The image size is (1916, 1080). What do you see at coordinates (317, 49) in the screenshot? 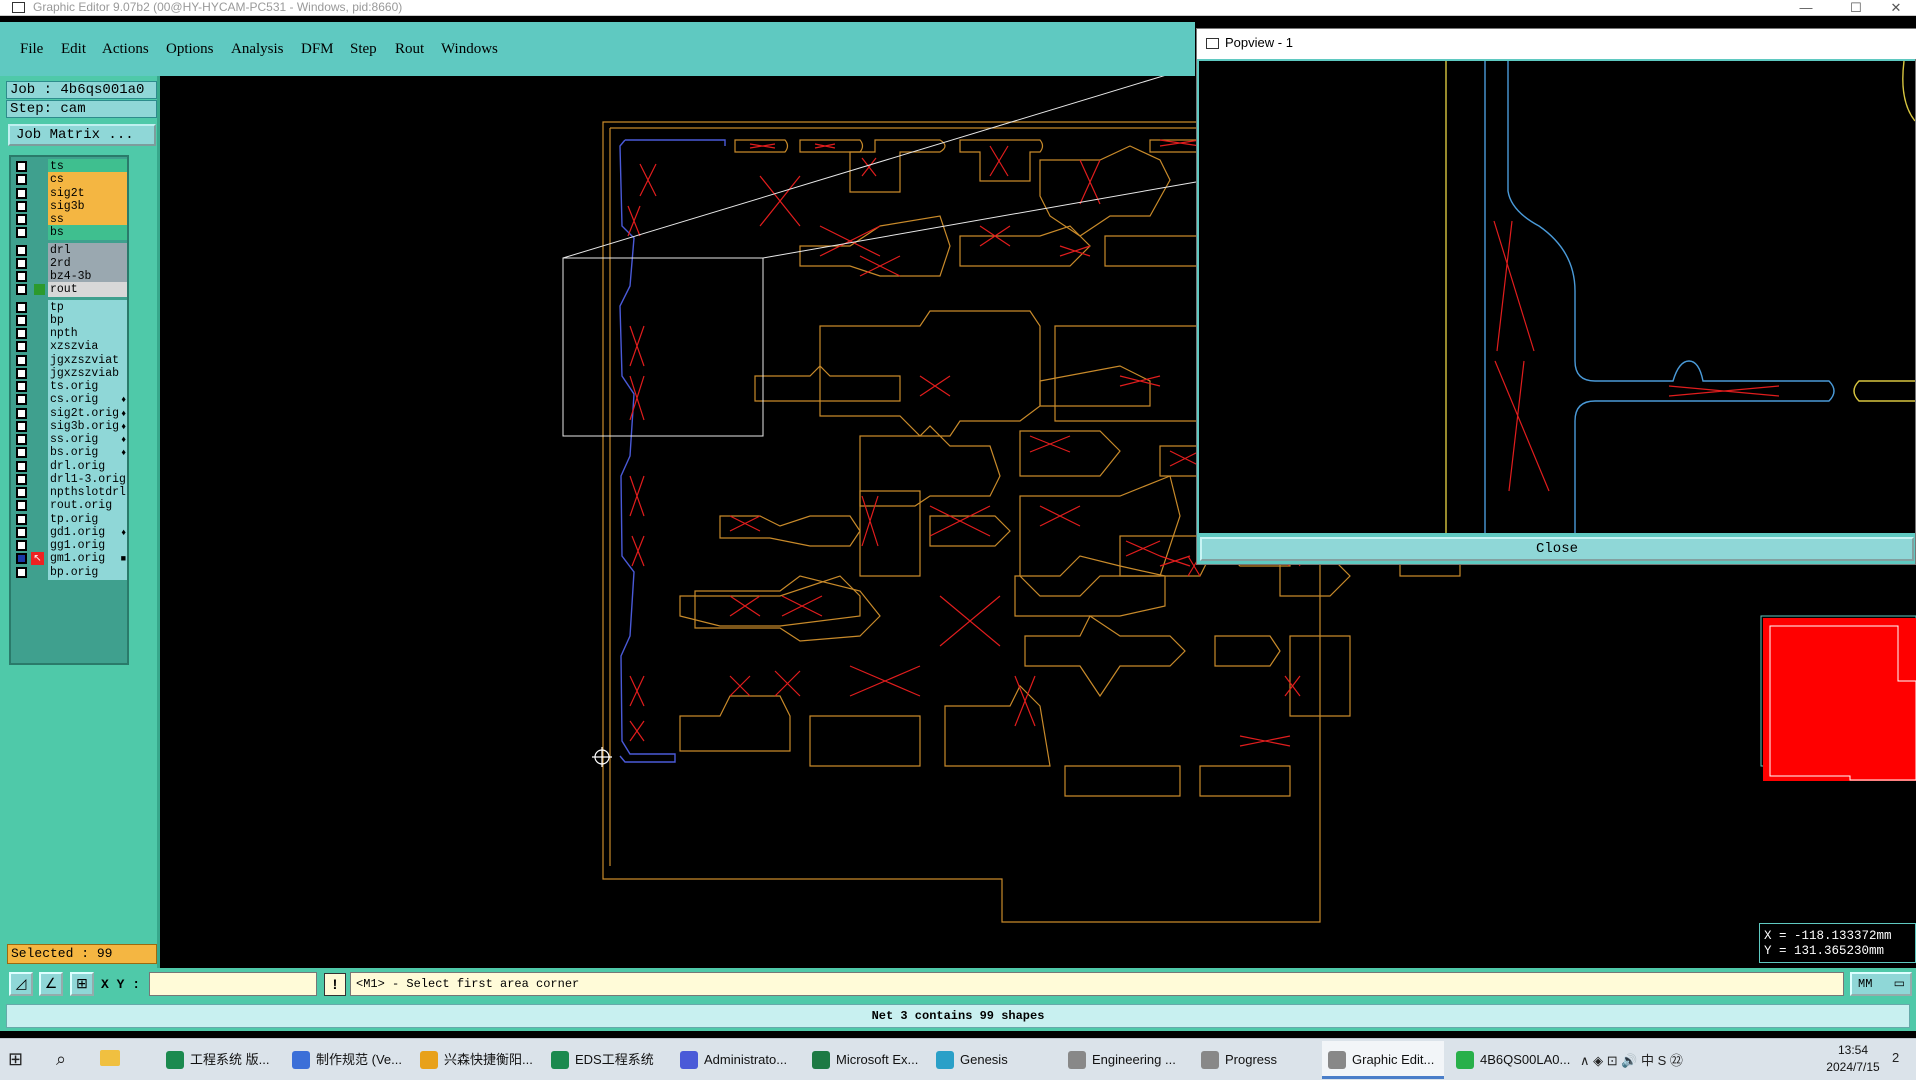
I see `menu-dfm: DFM` at bounding box center [317, 49].